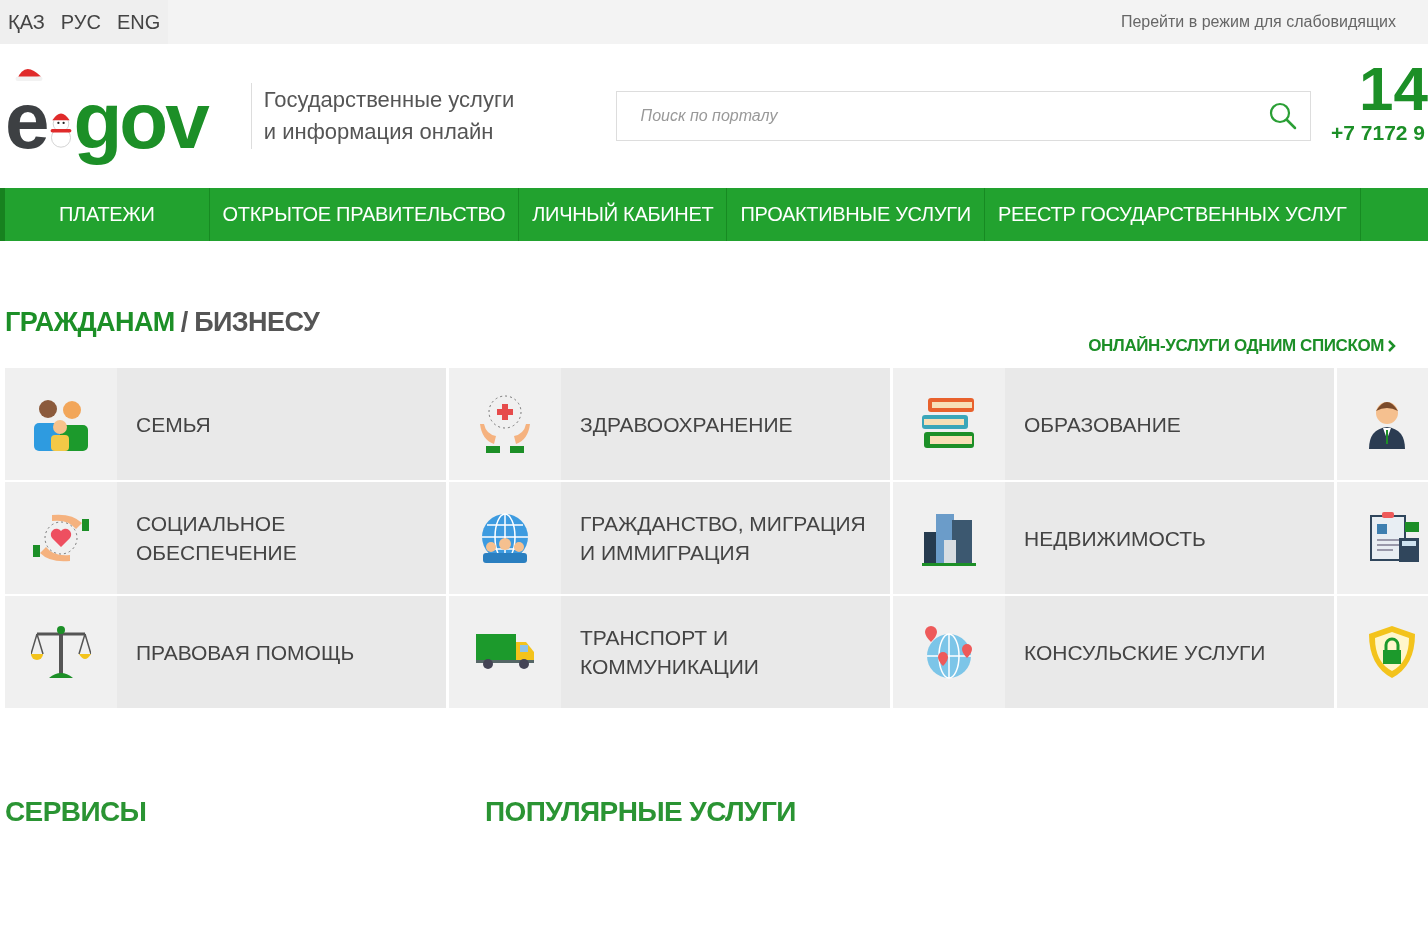 Image resolution: width=1428 pixels, height=928 pixels. Describe the element at coordinates (723, 538) in the screenshot. I see `category-label: ГРАЖДАНСТВО, МИГРАЦИЯ И ИММИГРАЦИЯ` at that location.